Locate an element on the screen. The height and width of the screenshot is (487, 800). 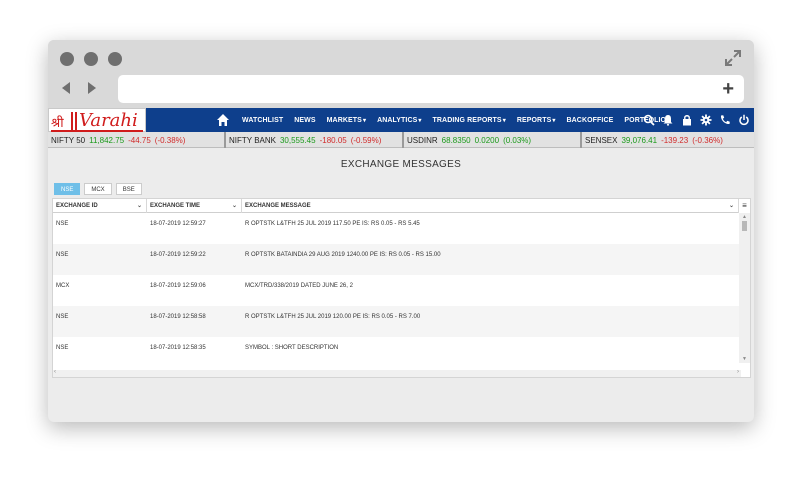
tab-mcx: MCX is located at coordinates (98, 189).